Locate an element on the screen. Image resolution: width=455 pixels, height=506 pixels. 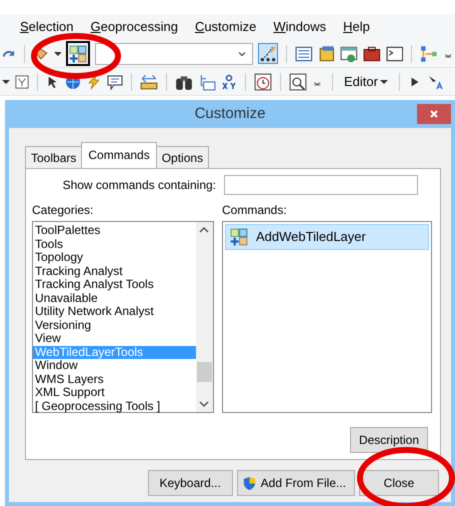
list-item: View is located at coordinates (114, 339).